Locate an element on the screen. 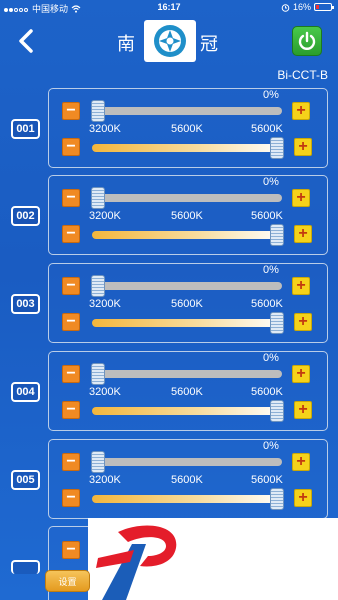 The height and width of the screenshot is (600, 338). channel-label: 005 is located at coordinates (25, 480).